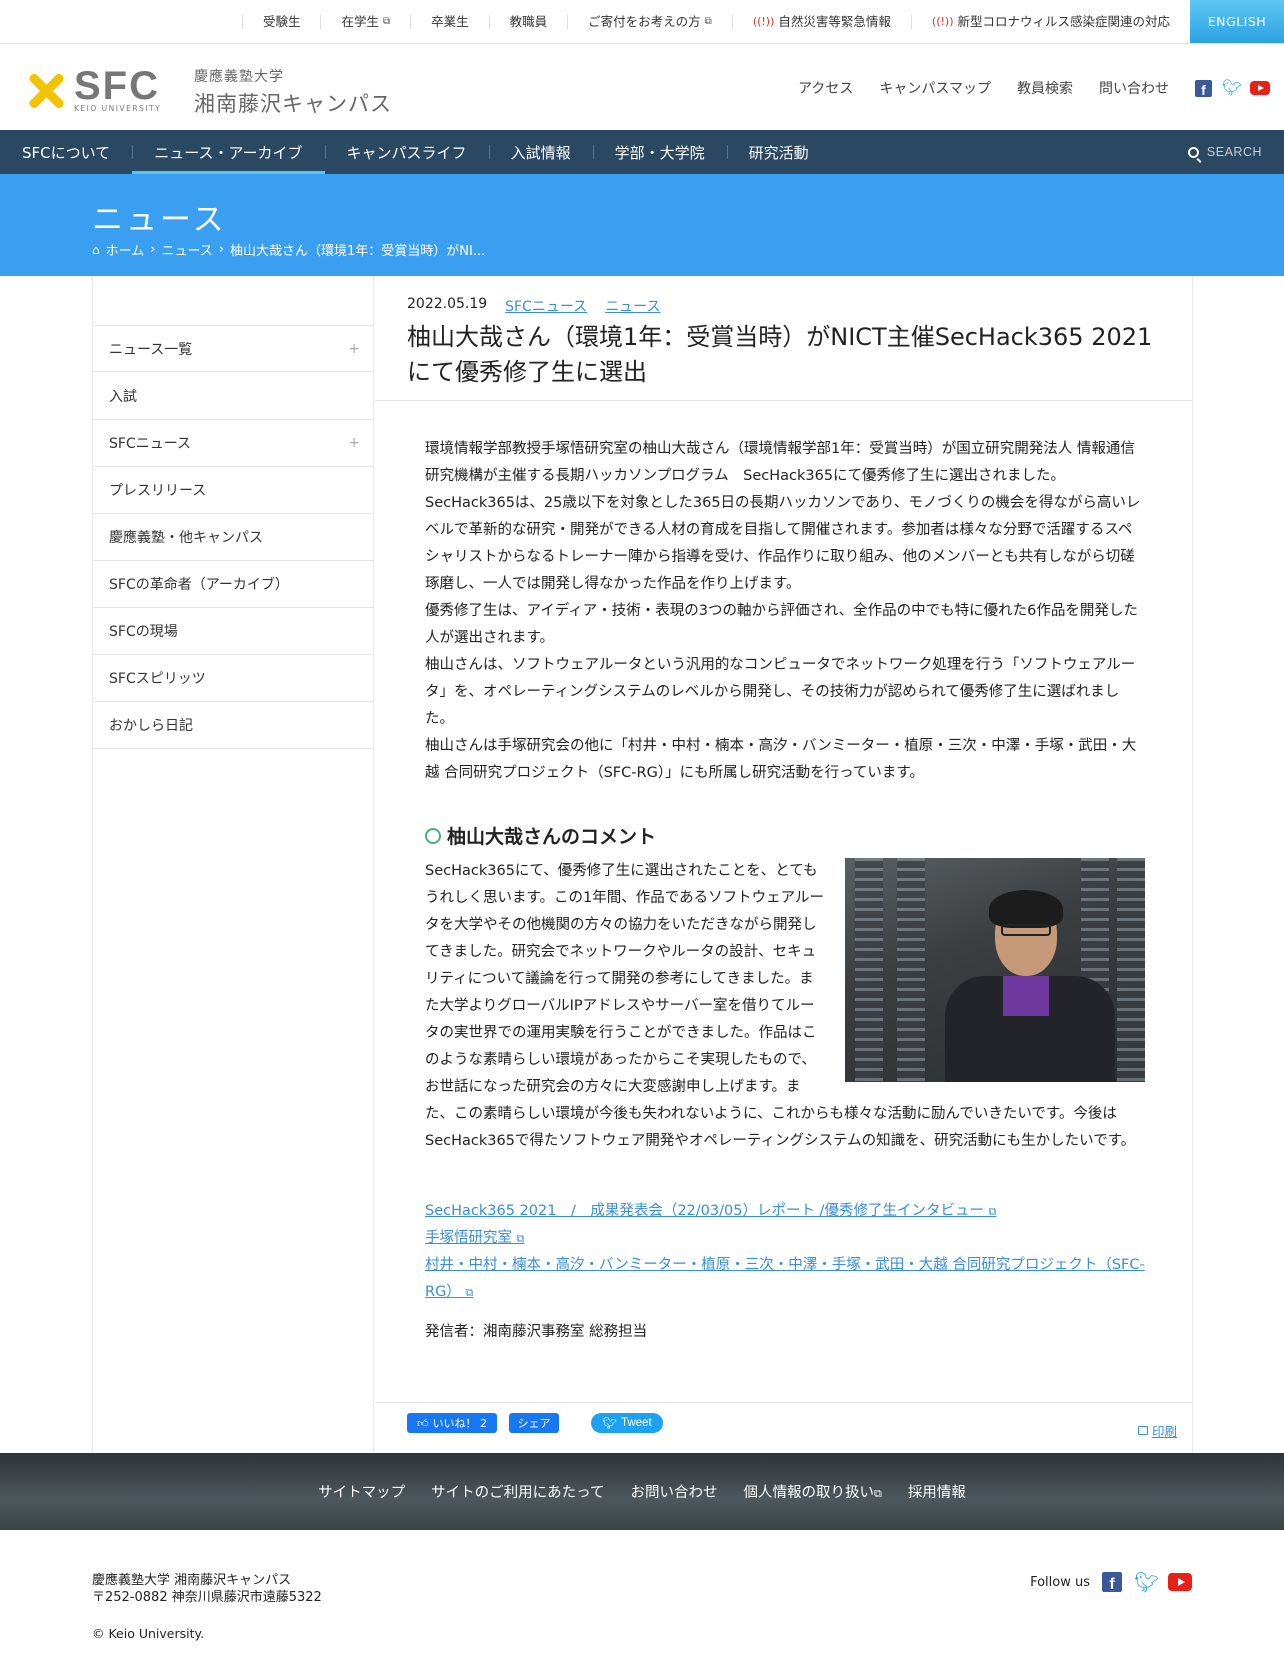 This screenshot has width=1284, height=1678. What do you see at coordinates (228, 152) in the screenshot?
I see `nav-news-archive: ニュース・アーカイブ` at bounding box center [228, 152].